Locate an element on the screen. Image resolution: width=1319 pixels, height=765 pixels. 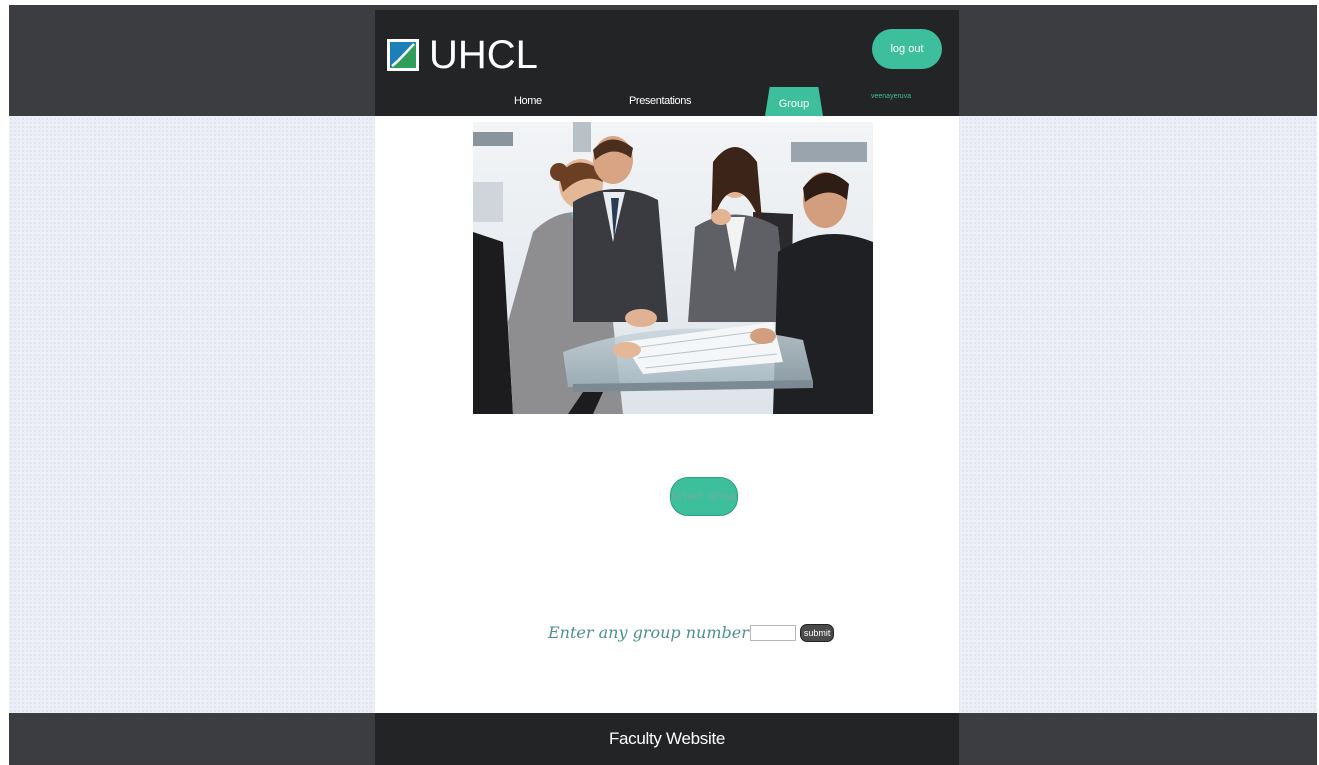
group-number-form: Enter any group number submit is located at coordinates (691, 632).